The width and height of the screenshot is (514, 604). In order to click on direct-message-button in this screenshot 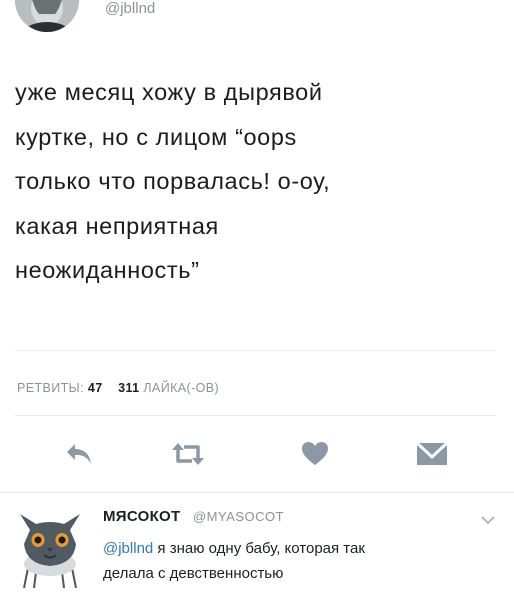, I will do `click(432, 454)`.